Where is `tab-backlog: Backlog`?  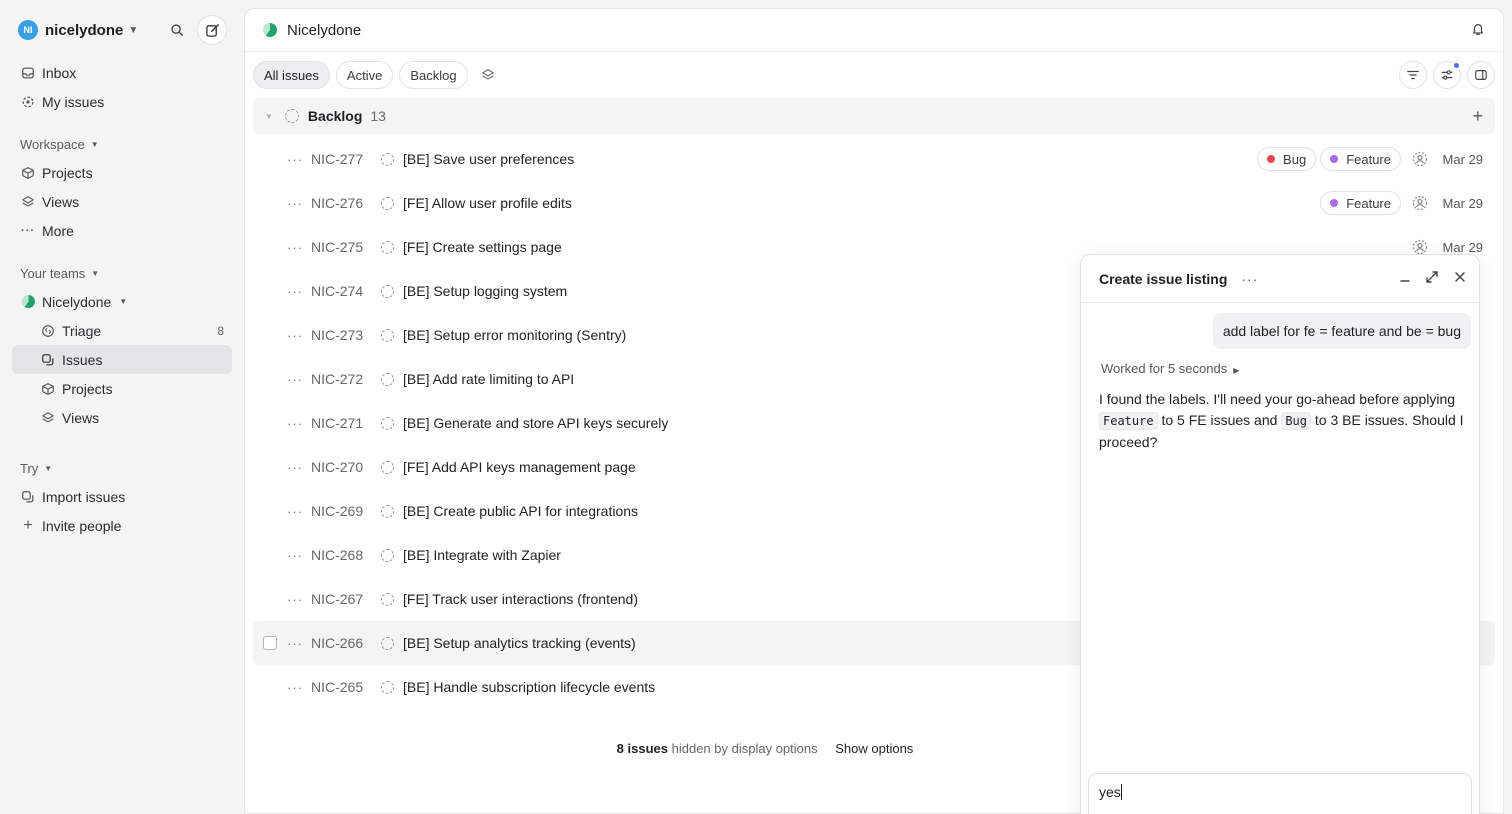 tab-backlog: Backlog is located at coordinates (433, 75).